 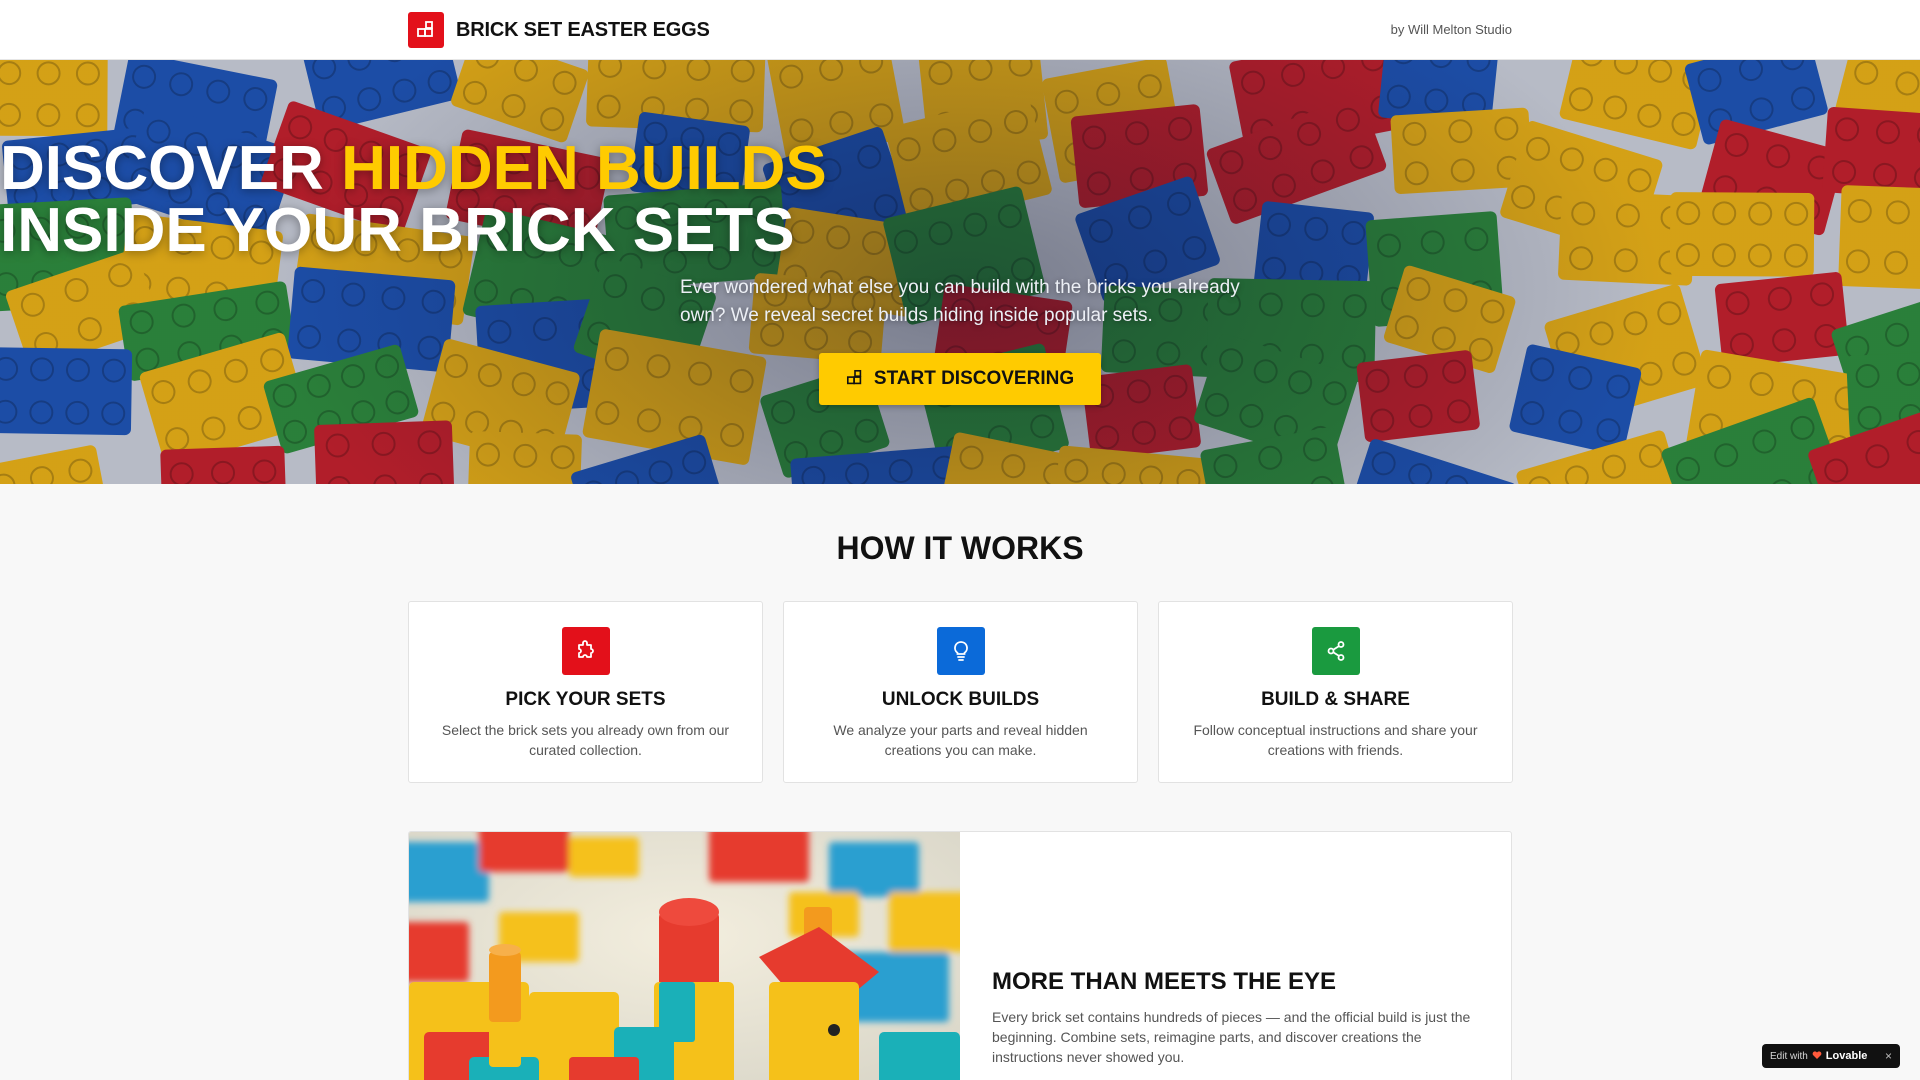 What do you see at coordinates (584, 168) in the screenshot?
I see `hero-title-highlight: HIDDEN BUILDS` at bounding box center [584, 168].